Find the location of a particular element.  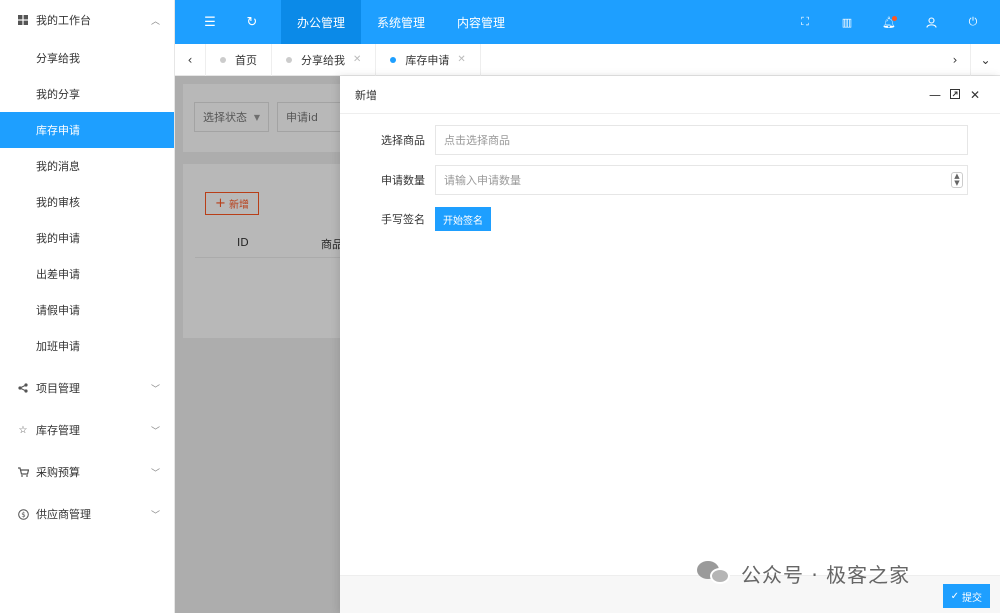

dollar-icon: $ is located at coordinates (23, 514).